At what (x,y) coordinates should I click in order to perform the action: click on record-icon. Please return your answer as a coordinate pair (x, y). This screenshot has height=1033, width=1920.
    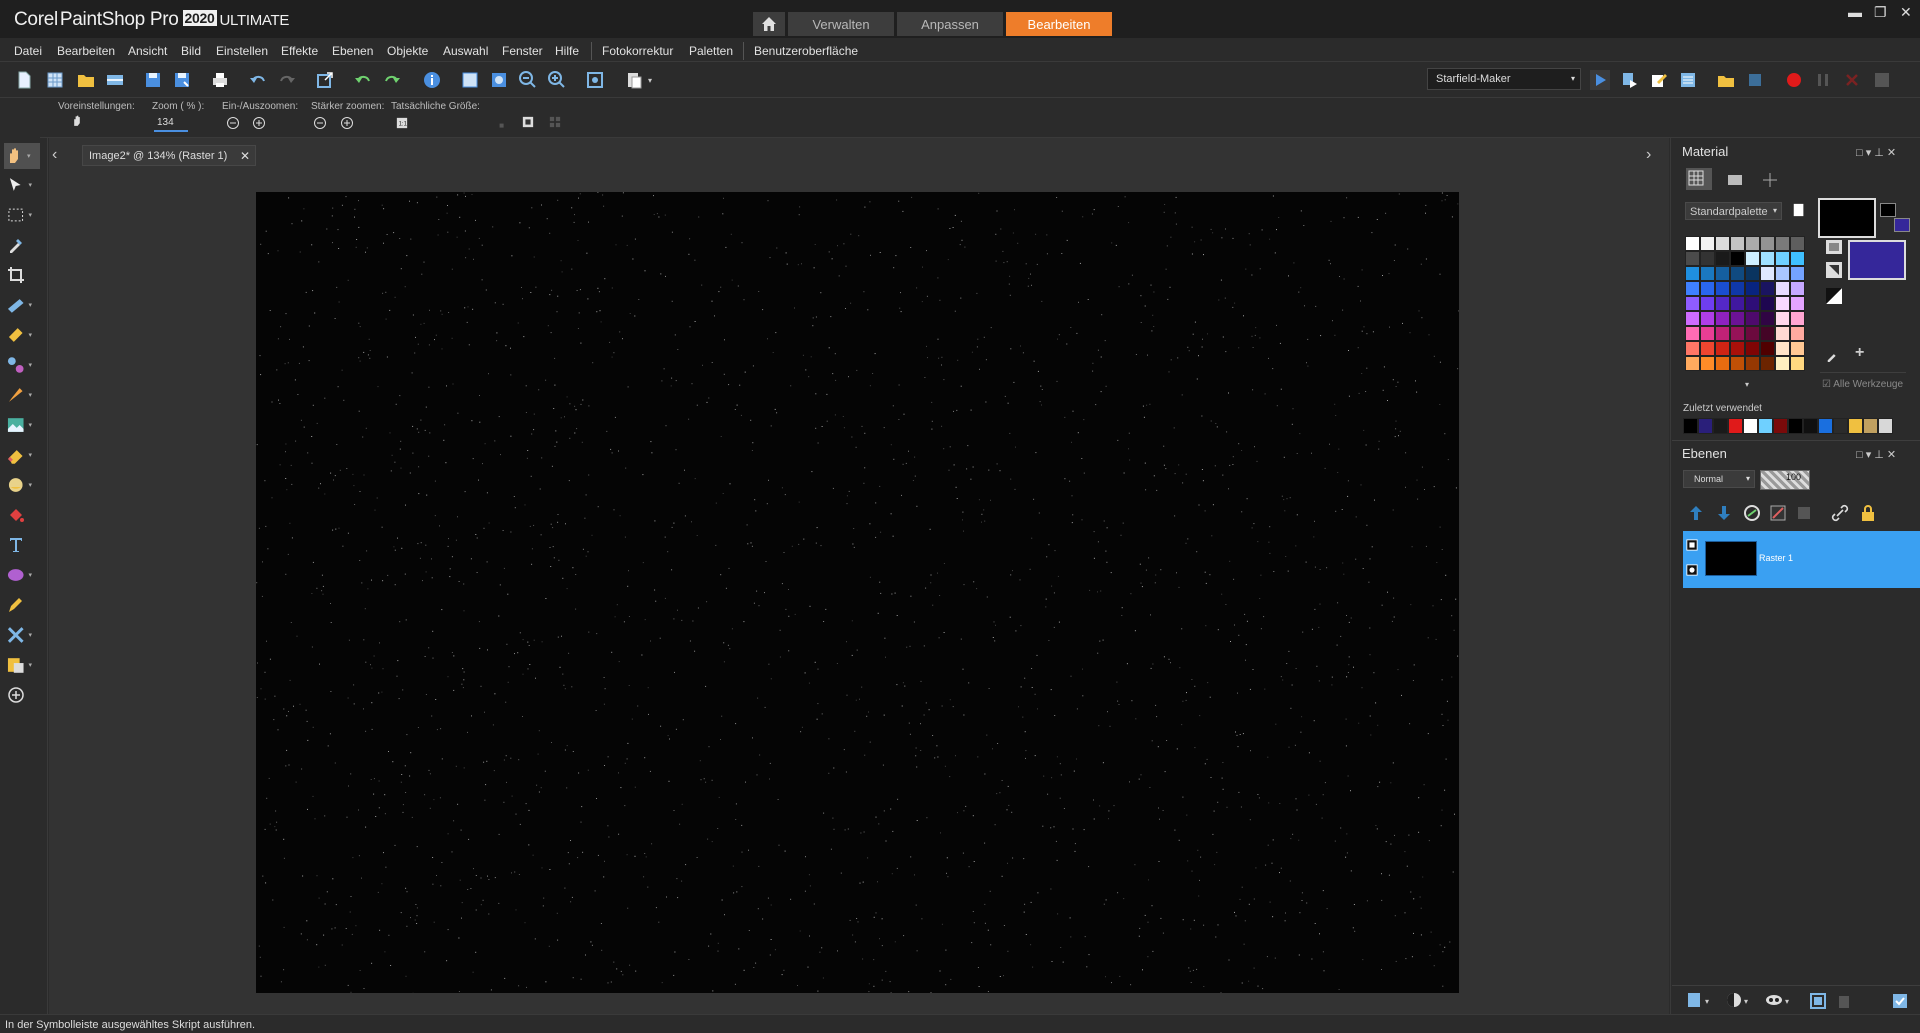
    Looking at the image, I should click on (1794, 80).